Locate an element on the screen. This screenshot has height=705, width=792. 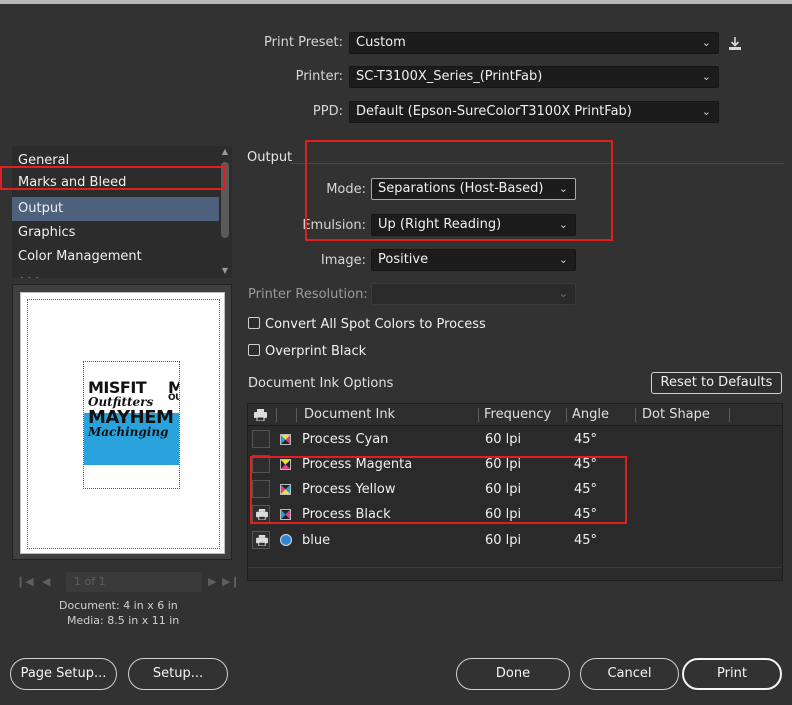
ink-name: Process Yellow is located at coordinates (349, 489).